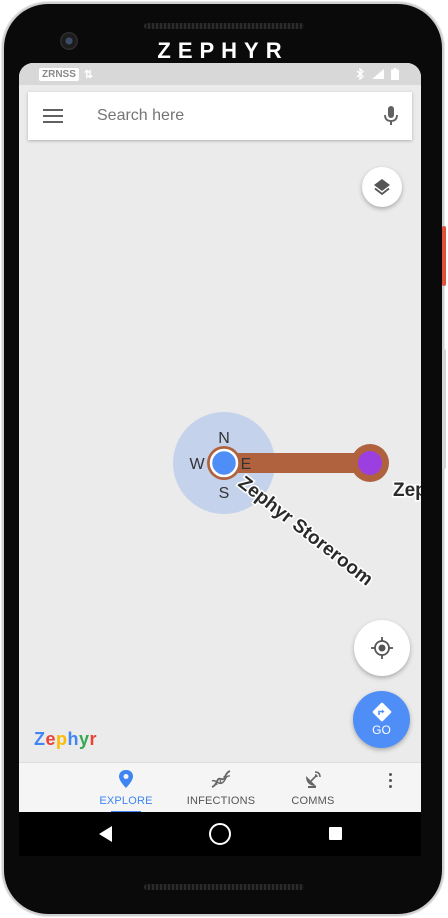  I want to click on compass-west: W, so click(197, 464).